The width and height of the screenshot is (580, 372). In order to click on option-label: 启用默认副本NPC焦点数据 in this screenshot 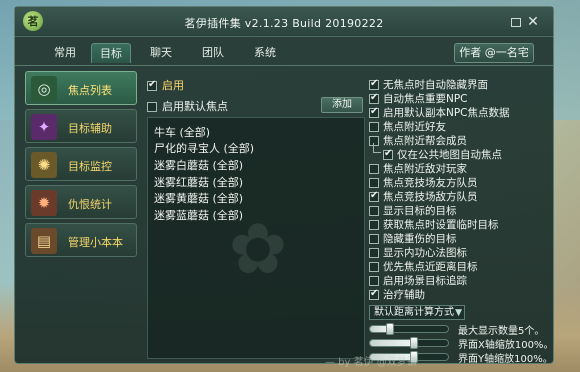, I will do `click(446, 113)`.